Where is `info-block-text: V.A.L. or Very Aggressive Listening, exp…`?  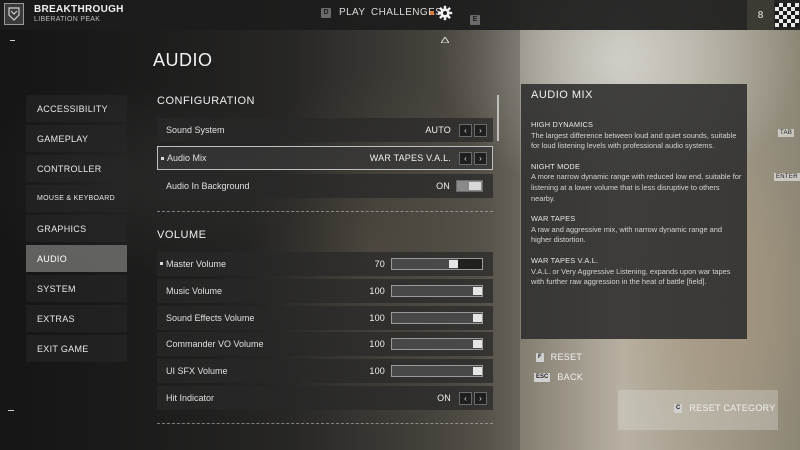
info-block-text: V.A.L. or Very Aggressive Listening, exp… is located at coordinates (631, 276).